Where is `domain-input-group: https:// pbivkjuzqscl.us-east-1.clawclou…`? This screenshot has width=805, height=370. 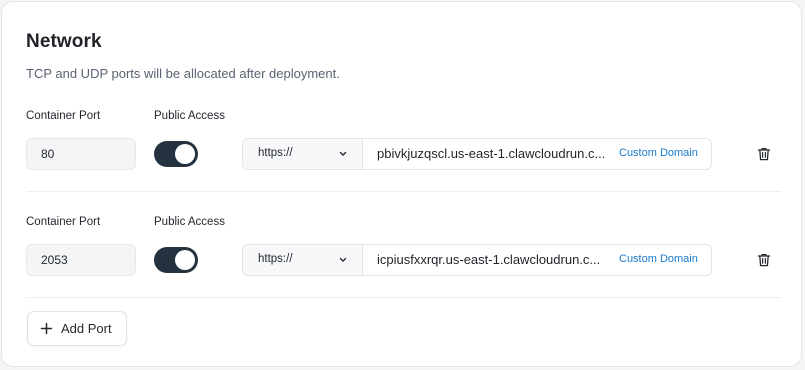 domain-input-group: https:// pbivkjuzqscl.us-east-1.clawclou… is located at coordinates (477, 154).